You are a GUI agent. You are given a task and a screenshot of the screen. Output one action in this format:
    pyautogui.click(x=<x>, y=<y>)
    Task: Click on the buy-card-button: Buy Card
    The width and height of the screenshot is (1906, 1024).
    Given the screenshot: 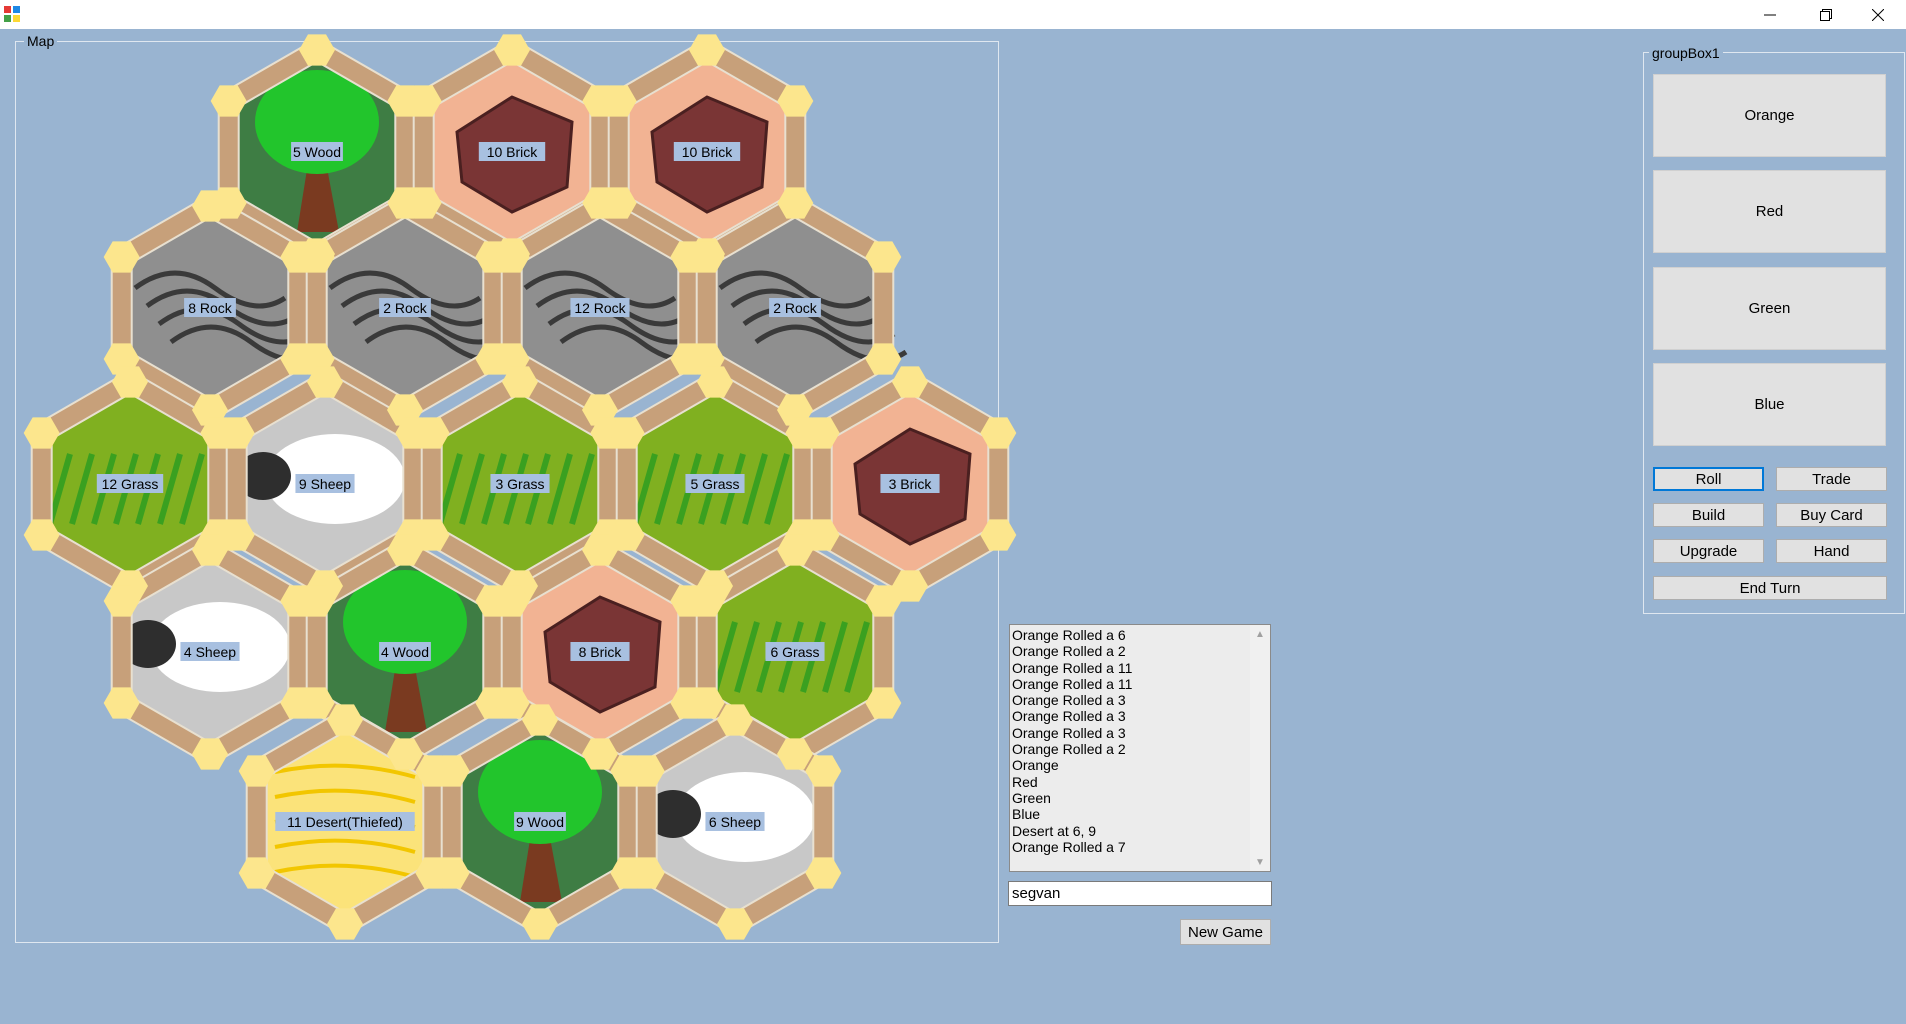 What is the action you would take?
    pyautogui.click(x=1831, y=515)
    